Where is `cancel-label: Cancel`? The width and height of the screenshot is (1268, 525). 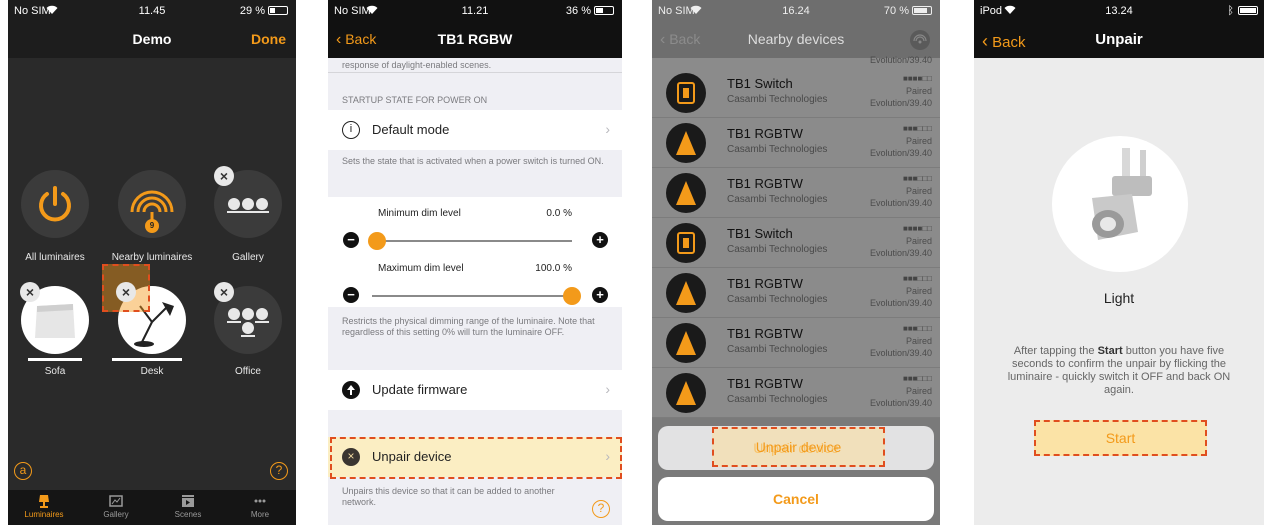
cancel-label: Cancel is located at coordinates (796, 499).